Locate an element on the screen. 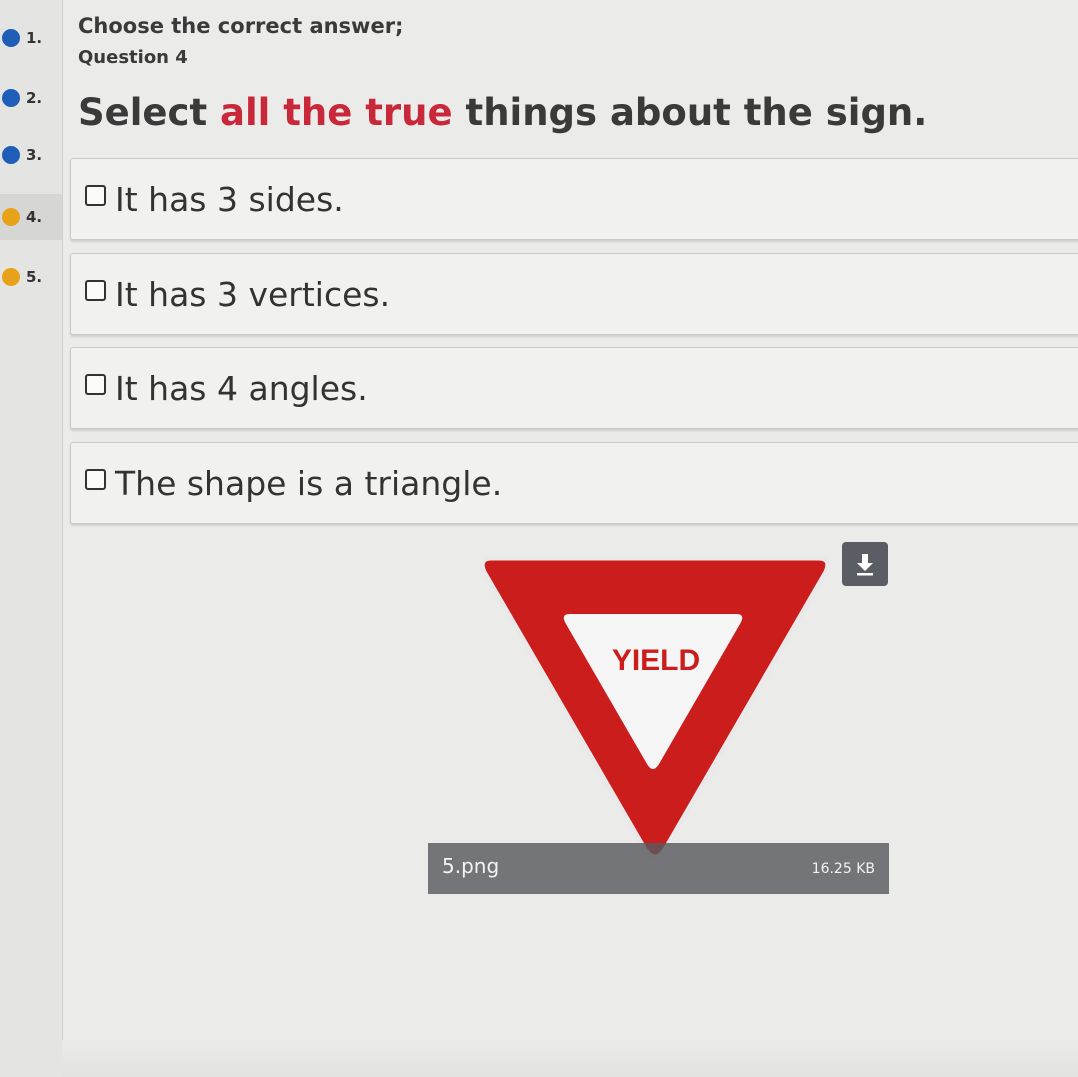 This screenshot has height=1077, width=1078. nav-item-question-4: 4. is located at coordinates (31, 217).